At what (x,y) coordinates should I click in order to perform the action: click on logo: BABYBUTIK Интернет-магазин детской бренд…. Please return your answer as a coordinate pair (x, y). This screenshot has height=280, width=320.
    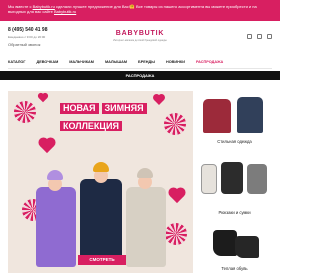
    Looking at the image, I should click on (140, 36).